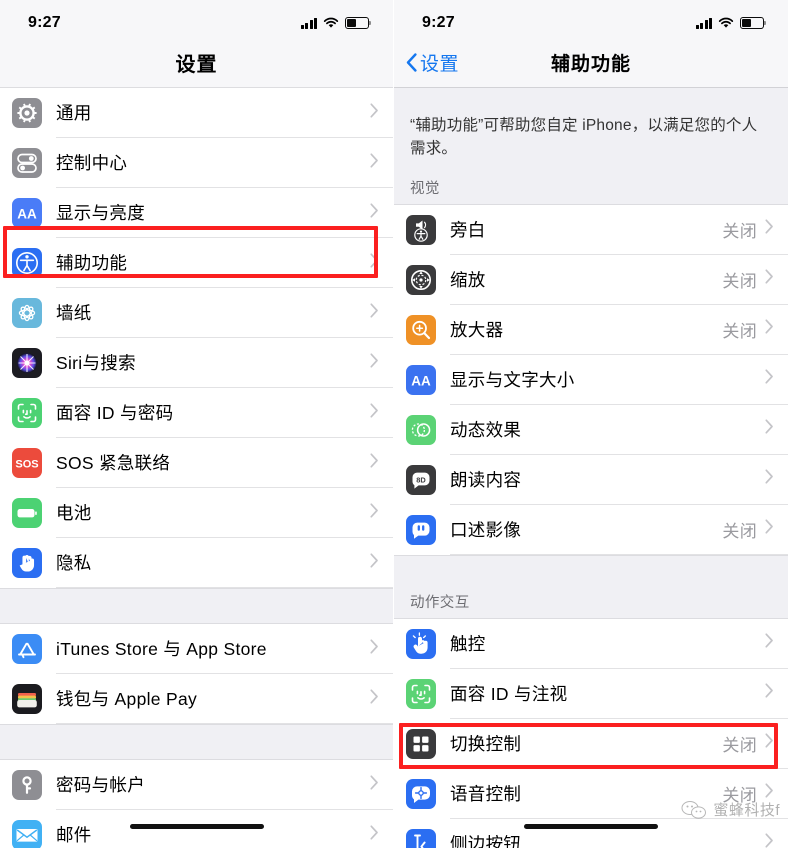 This screenshot has height=848, width=788. What do you see at coordinates (591, 229) in the screenshot?
I see `list-item: 旁白 关闭` at bounding box center [591, 229].